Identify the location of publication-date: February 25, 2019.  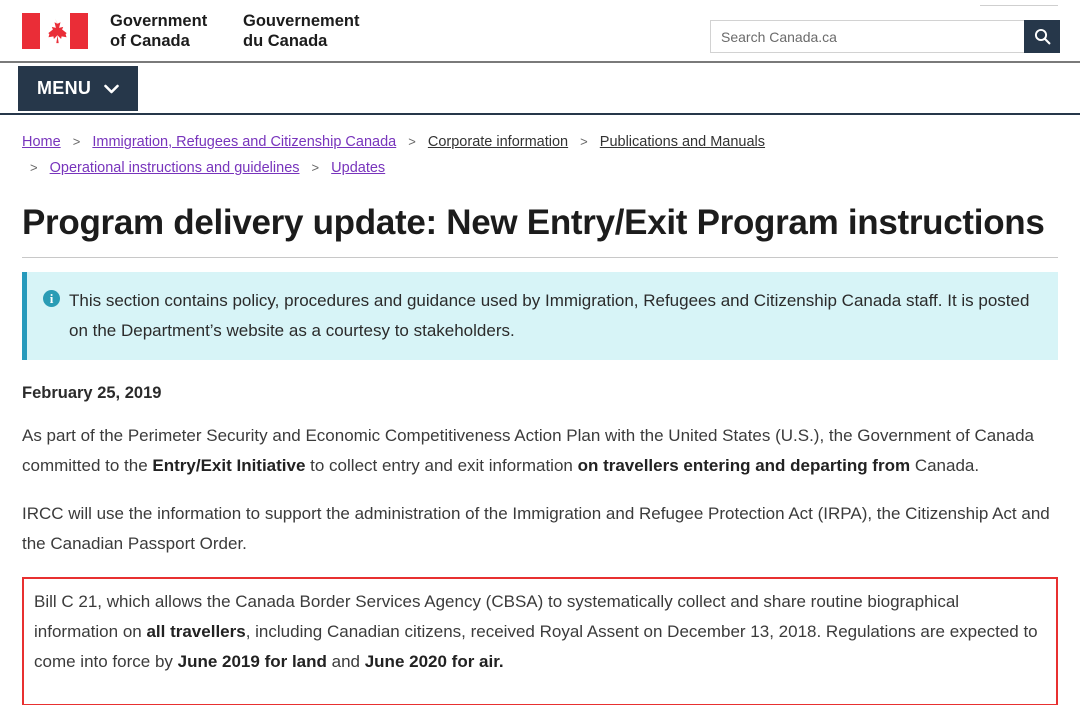
(92, 393).